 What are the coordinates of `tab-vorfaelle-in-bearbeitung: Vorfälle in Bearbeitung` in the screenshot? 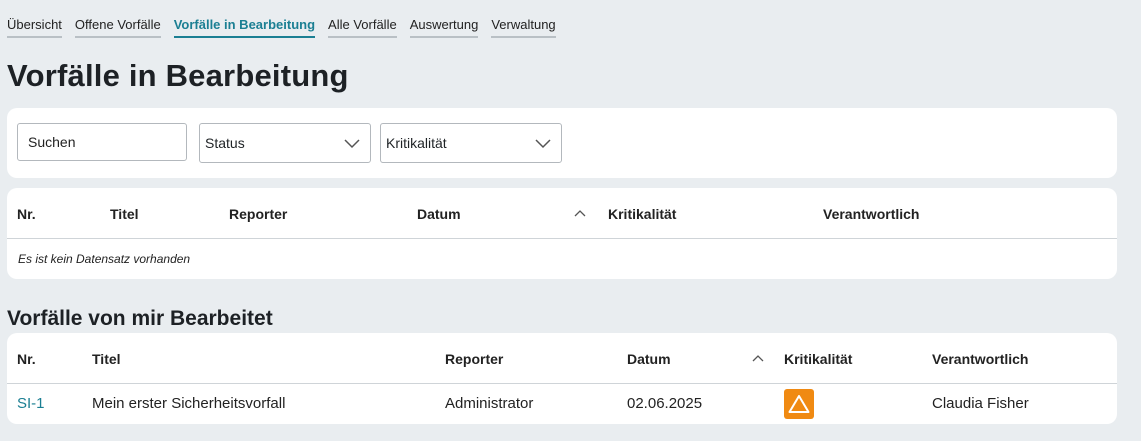 It's located at (244, 27).